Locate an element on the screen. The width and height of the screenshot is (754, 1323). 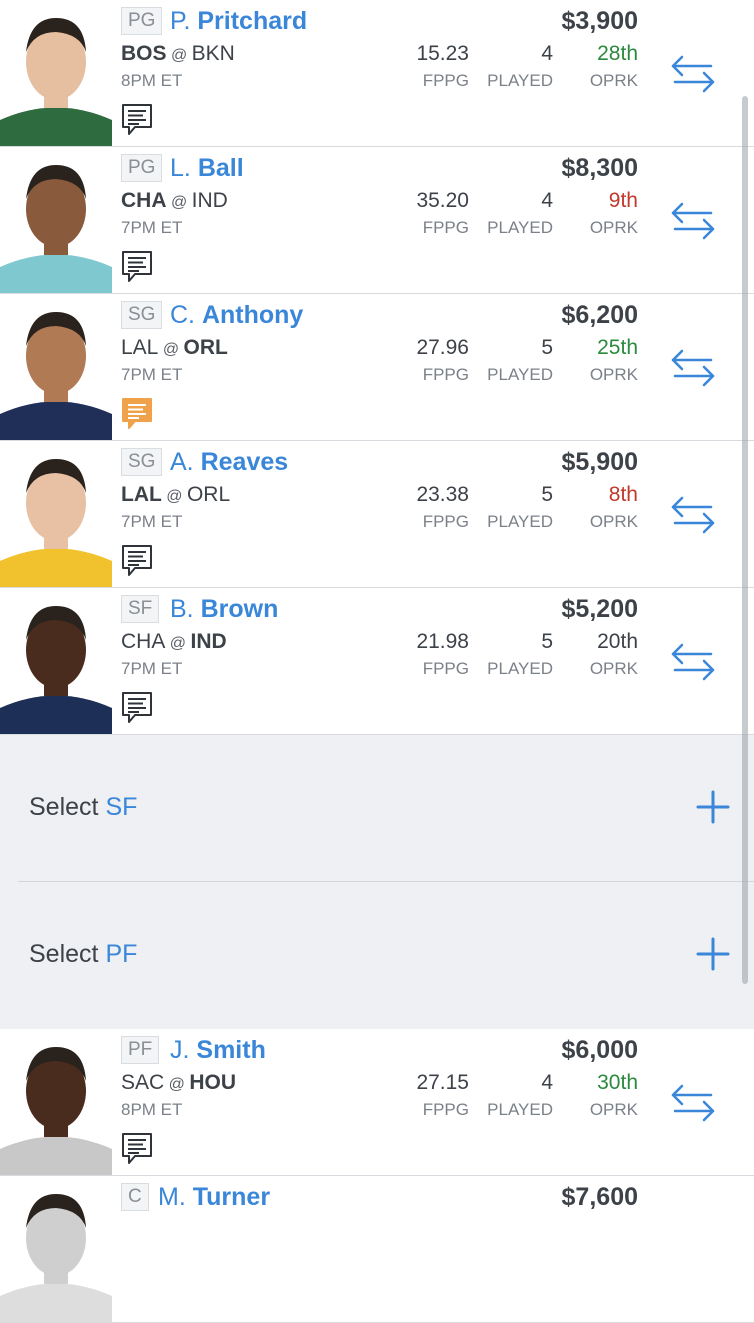
player-last-name: Pritchard is located at coordinates (252, 21).